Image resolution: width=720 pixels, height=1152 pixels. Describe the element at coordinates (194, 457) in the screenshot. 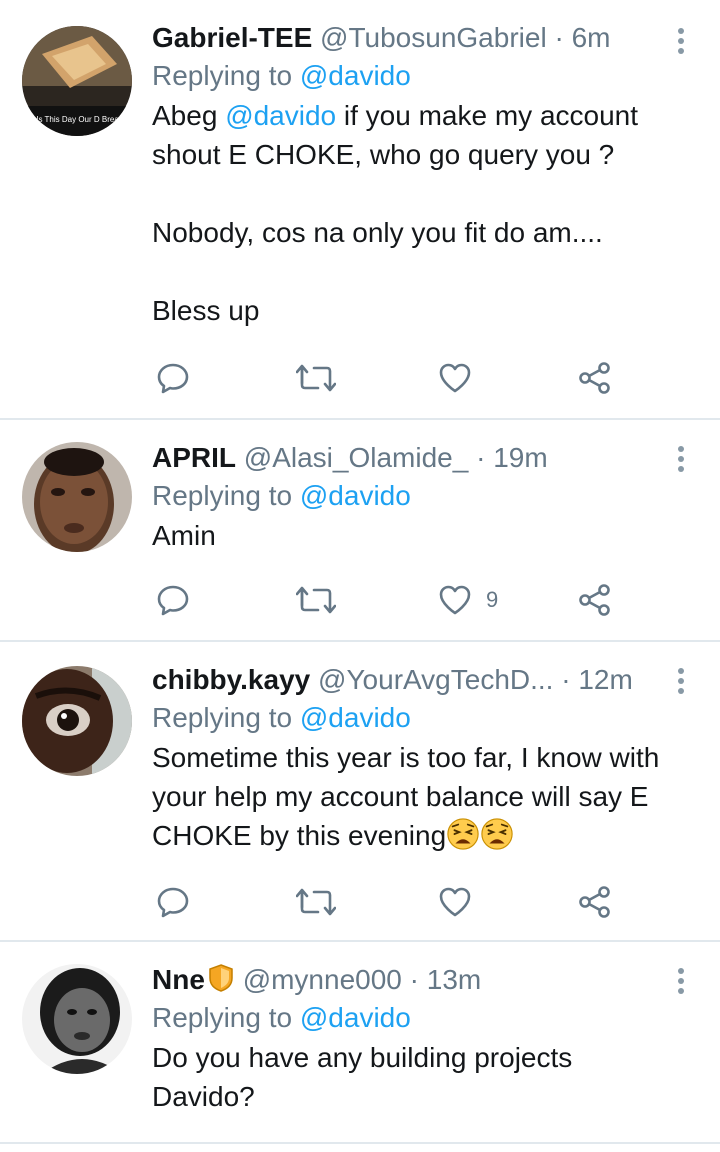

I see `display-name: APRIL` at that location.